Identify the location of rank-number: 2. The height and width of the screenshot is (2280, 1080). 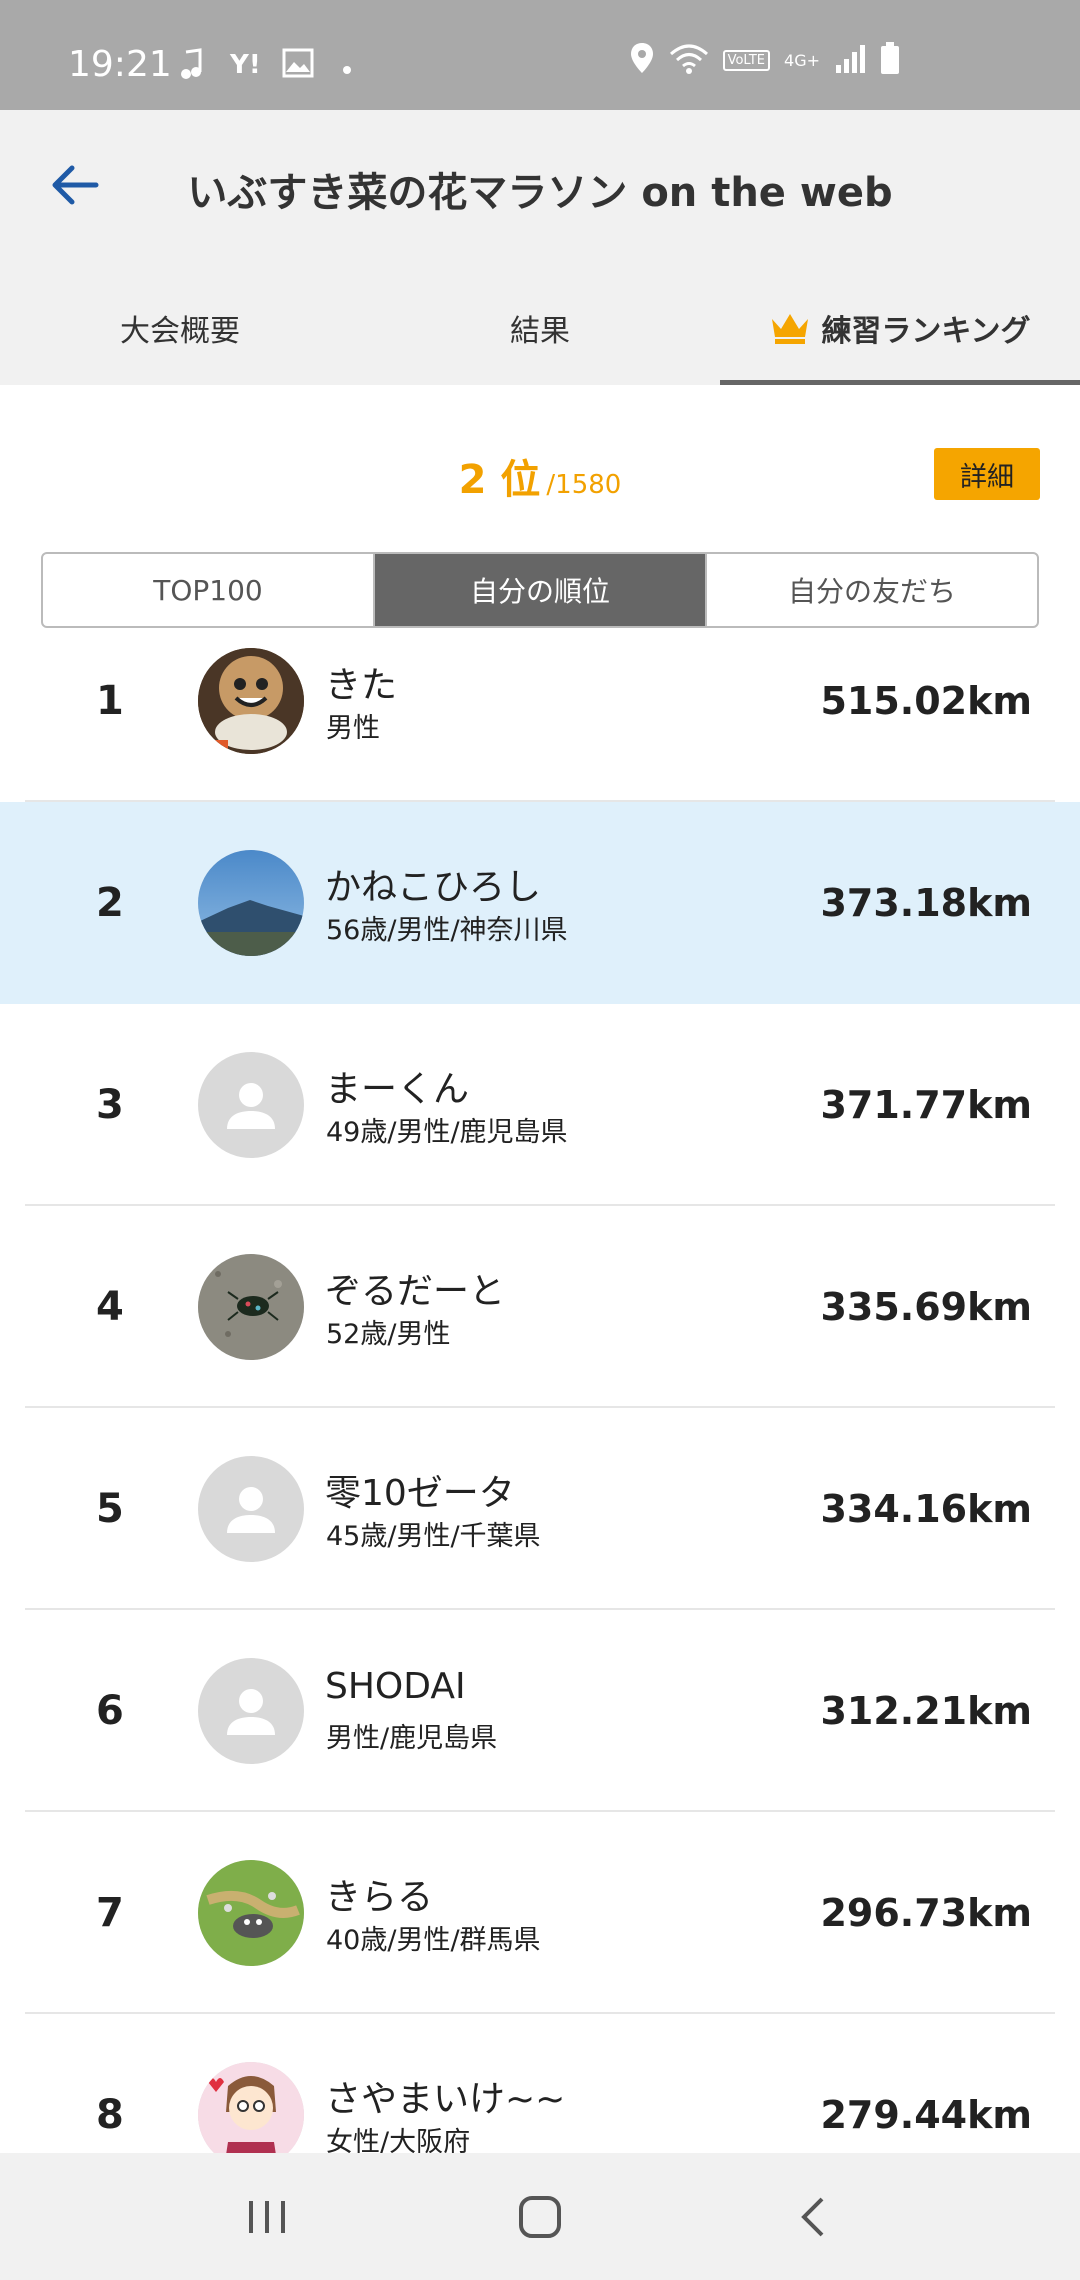
(110, 903).